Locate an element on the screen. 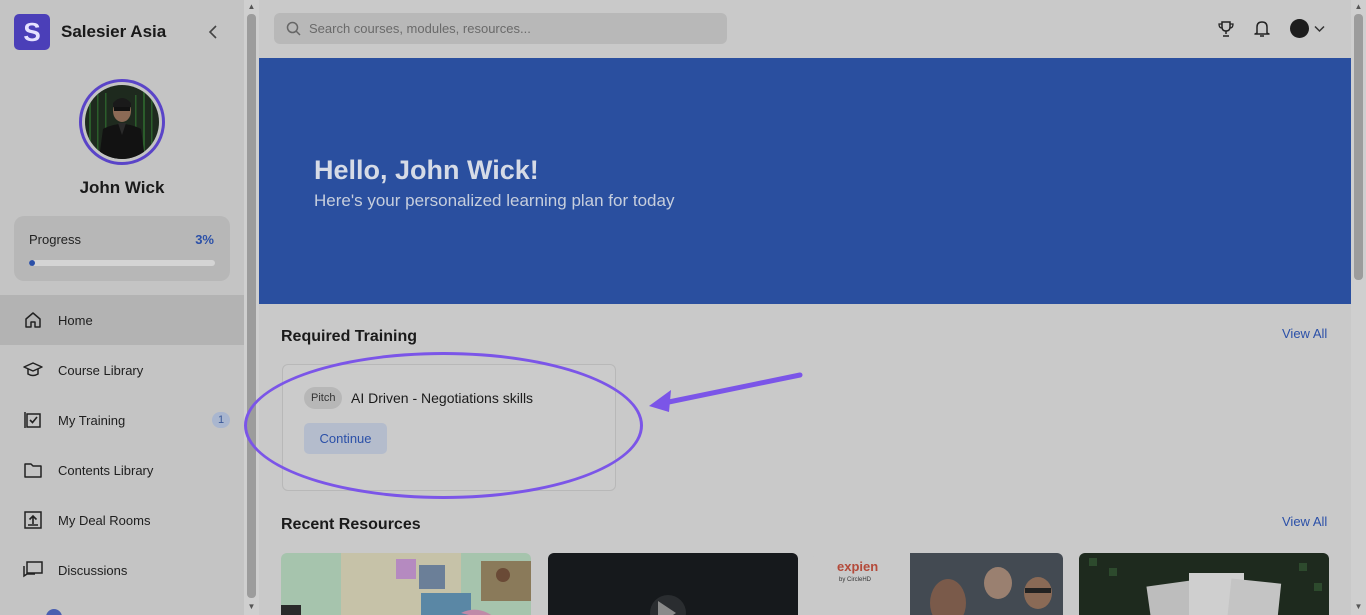 This screenshot has width=1366, height=615. avatar-ring is located at coordinates (122, 122).